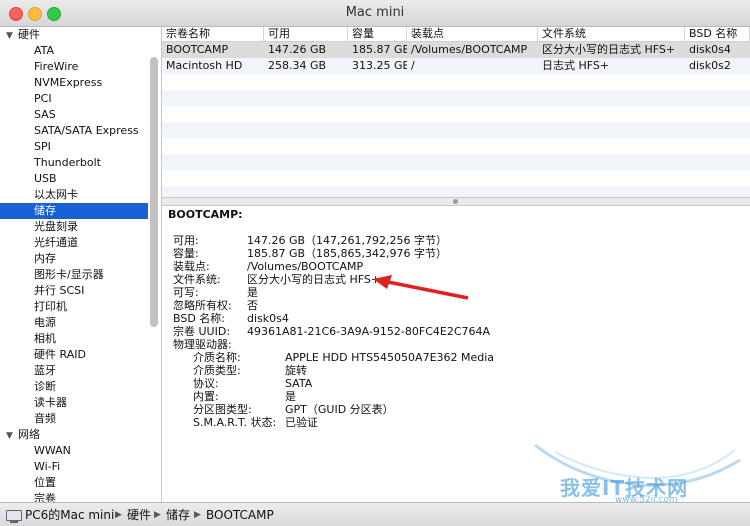 The width and height of the screenshot is (750, 526). I want to click on sidebar-item: 宗卷, so click(74, 496).